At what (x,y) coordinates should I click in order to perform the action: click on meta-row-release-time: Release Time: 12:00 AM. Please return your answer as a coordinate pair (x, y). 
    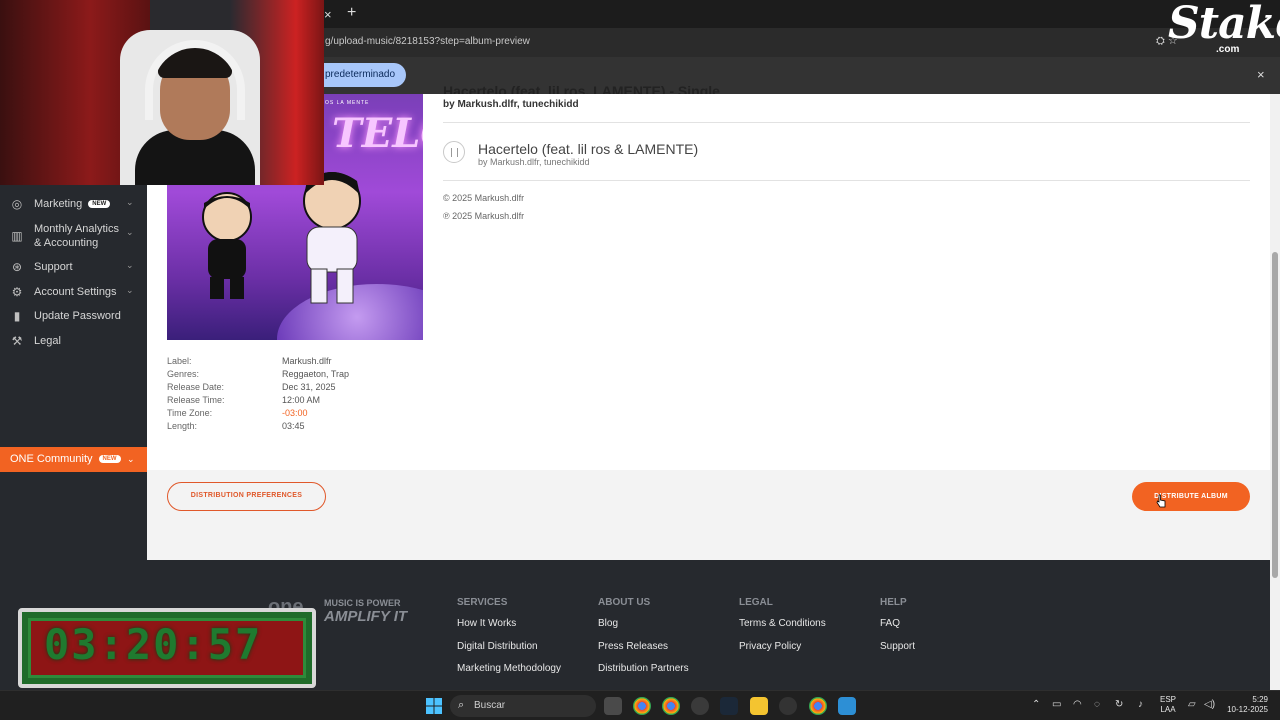
    Looking at the image, I should click on (297, 401).